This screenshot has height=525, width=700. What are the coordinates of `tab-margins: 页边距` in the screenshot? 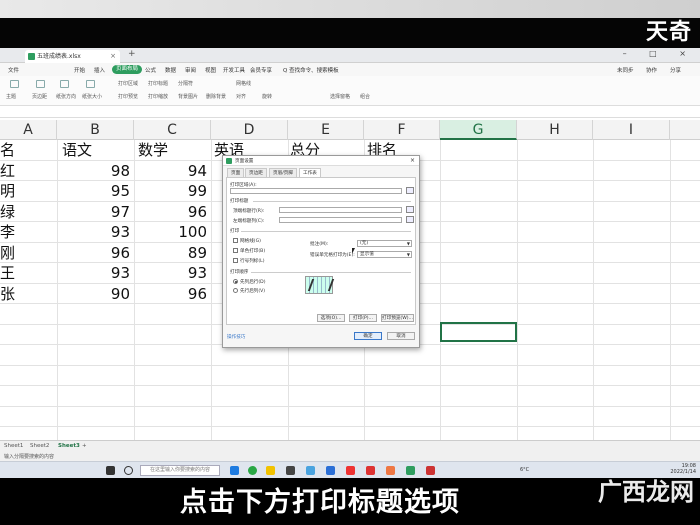 It's located at (256, 172).